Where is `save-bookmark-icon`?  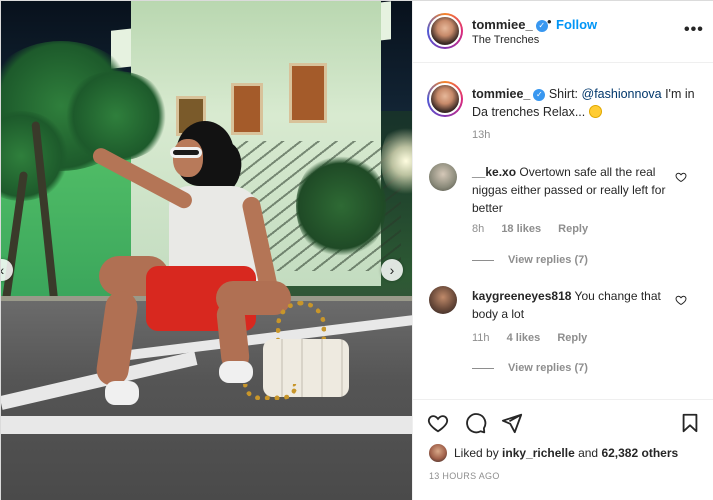
save-bookmark-icon is located at coordinates (690, 423).